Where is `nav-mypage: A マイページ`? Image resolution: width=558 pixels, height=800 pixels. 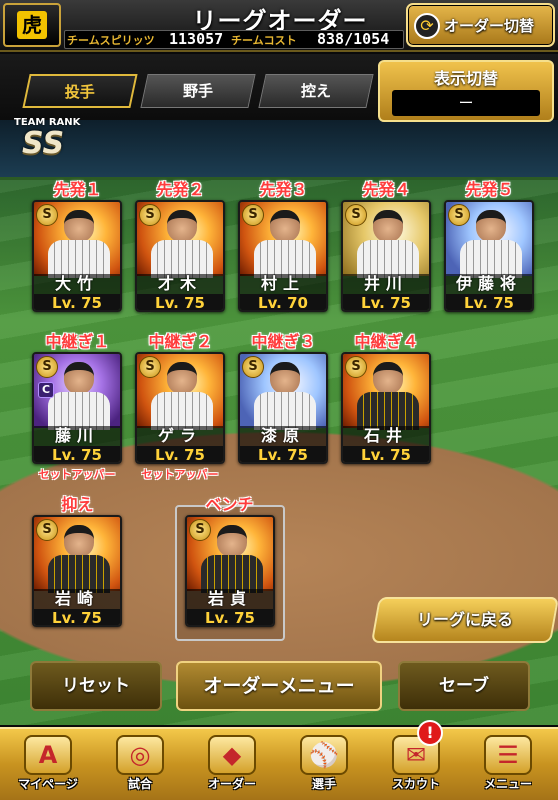 nav-mypage: A マイページ is located at coordinates (48, 765).